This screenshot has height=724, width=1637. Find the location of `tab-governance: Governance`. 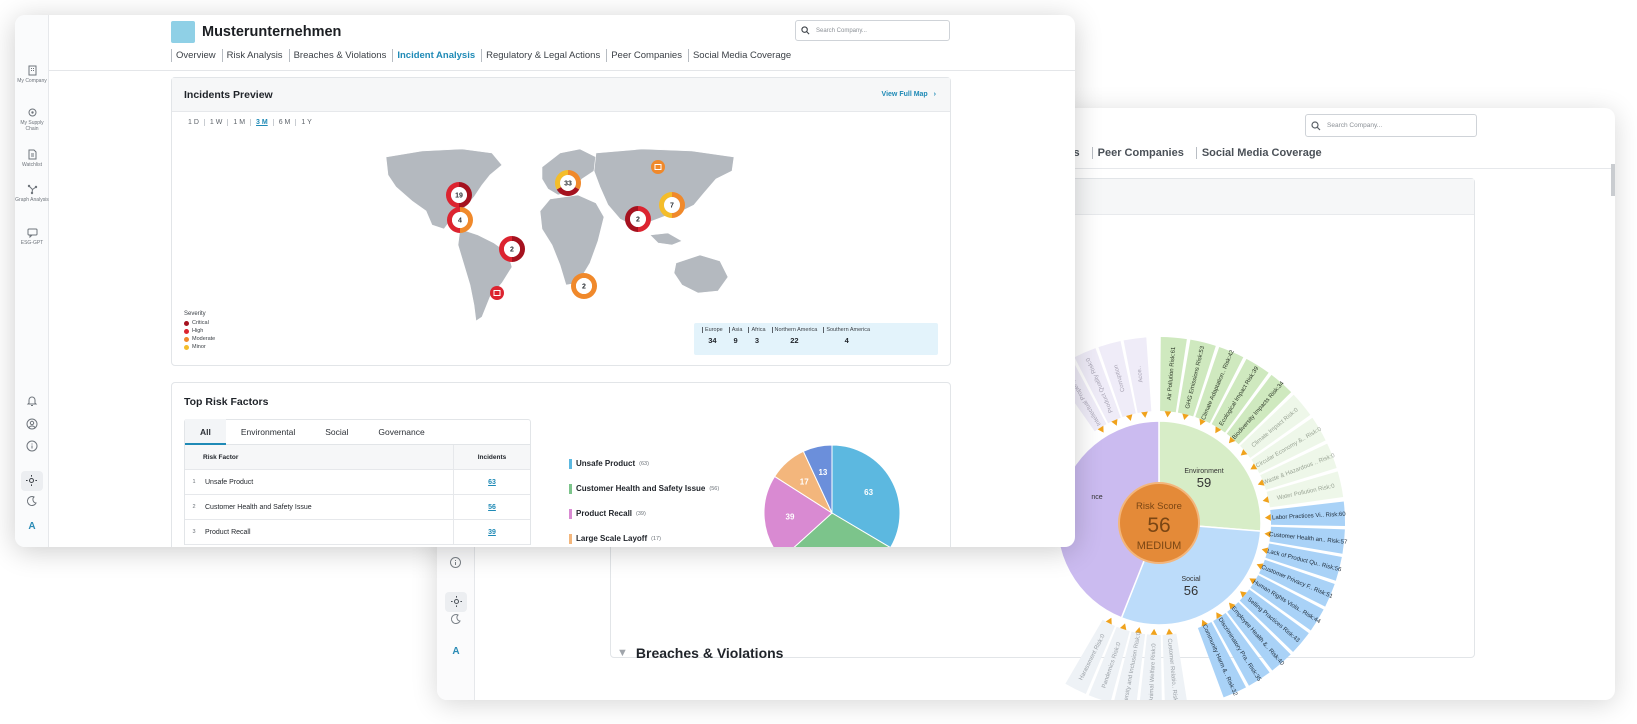

tab-governance: Governance is located at coordinates (401, 432).